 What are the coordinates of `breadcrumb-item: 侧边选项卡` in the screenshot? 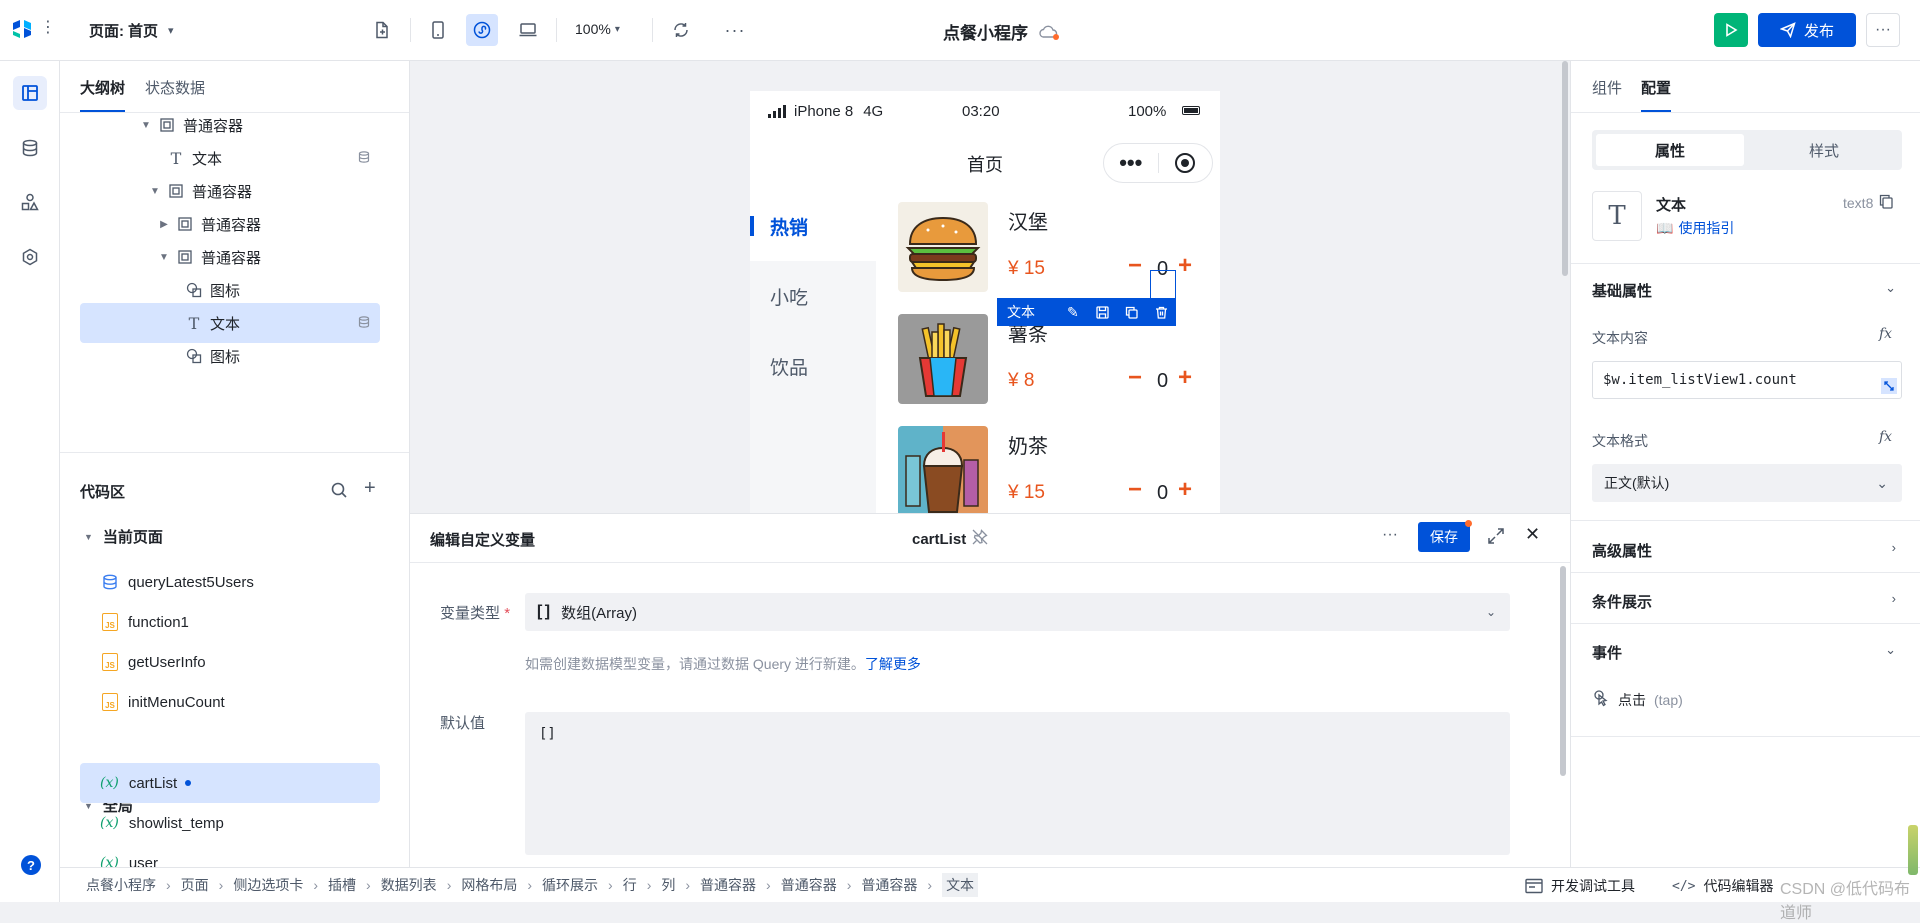 It's located at (268, 885).